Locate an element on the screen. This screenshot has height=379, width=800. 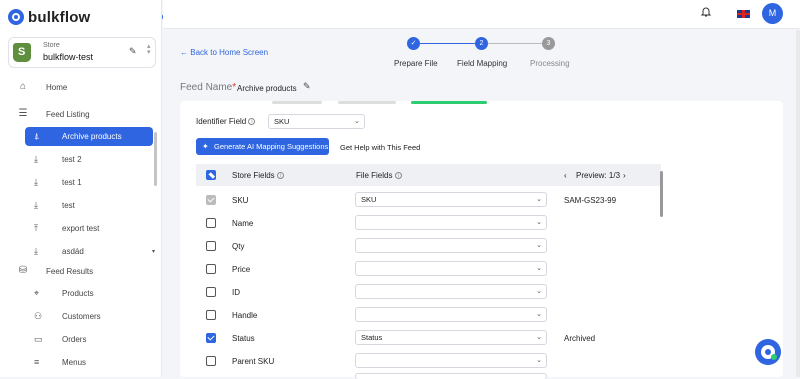
row-preview-value: SAM-GS23-99 is located at coordinates (590, 200).